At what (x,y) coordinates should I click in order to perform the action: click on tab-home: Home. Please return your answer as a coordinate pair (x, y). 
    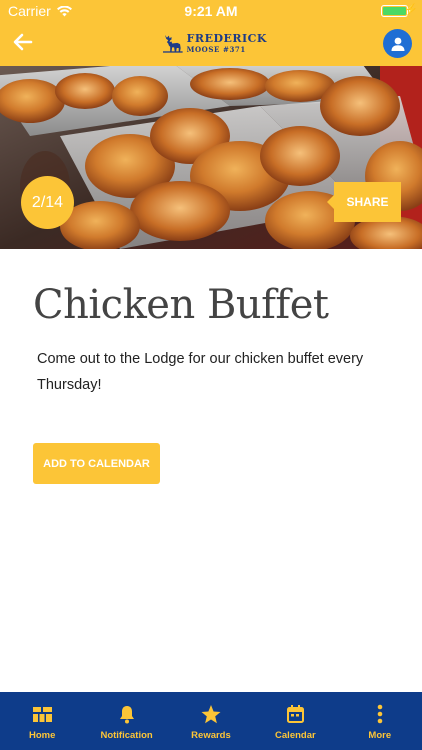
    Looking at the image, I should click on (42, 721).